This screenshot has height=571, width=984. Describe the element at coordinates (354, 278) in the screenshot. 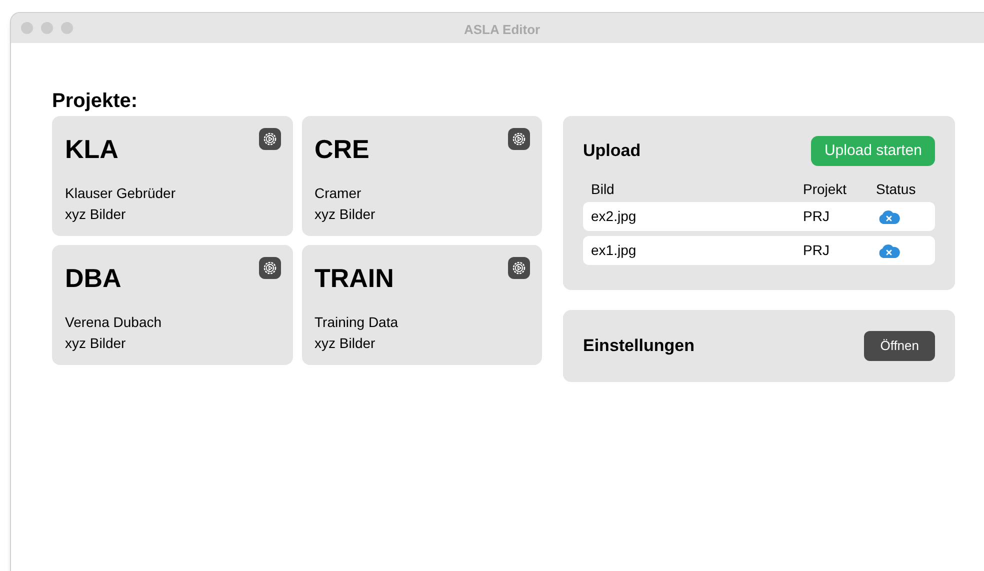

I see `project-code: TRAIN` at that location.